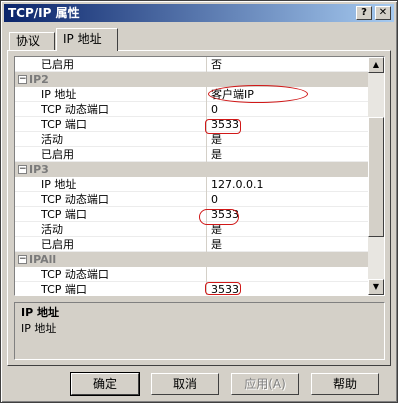 The width and height of the screenshot is (398, 403). I want to click on cancel-button: 取消, so click(185, 384).